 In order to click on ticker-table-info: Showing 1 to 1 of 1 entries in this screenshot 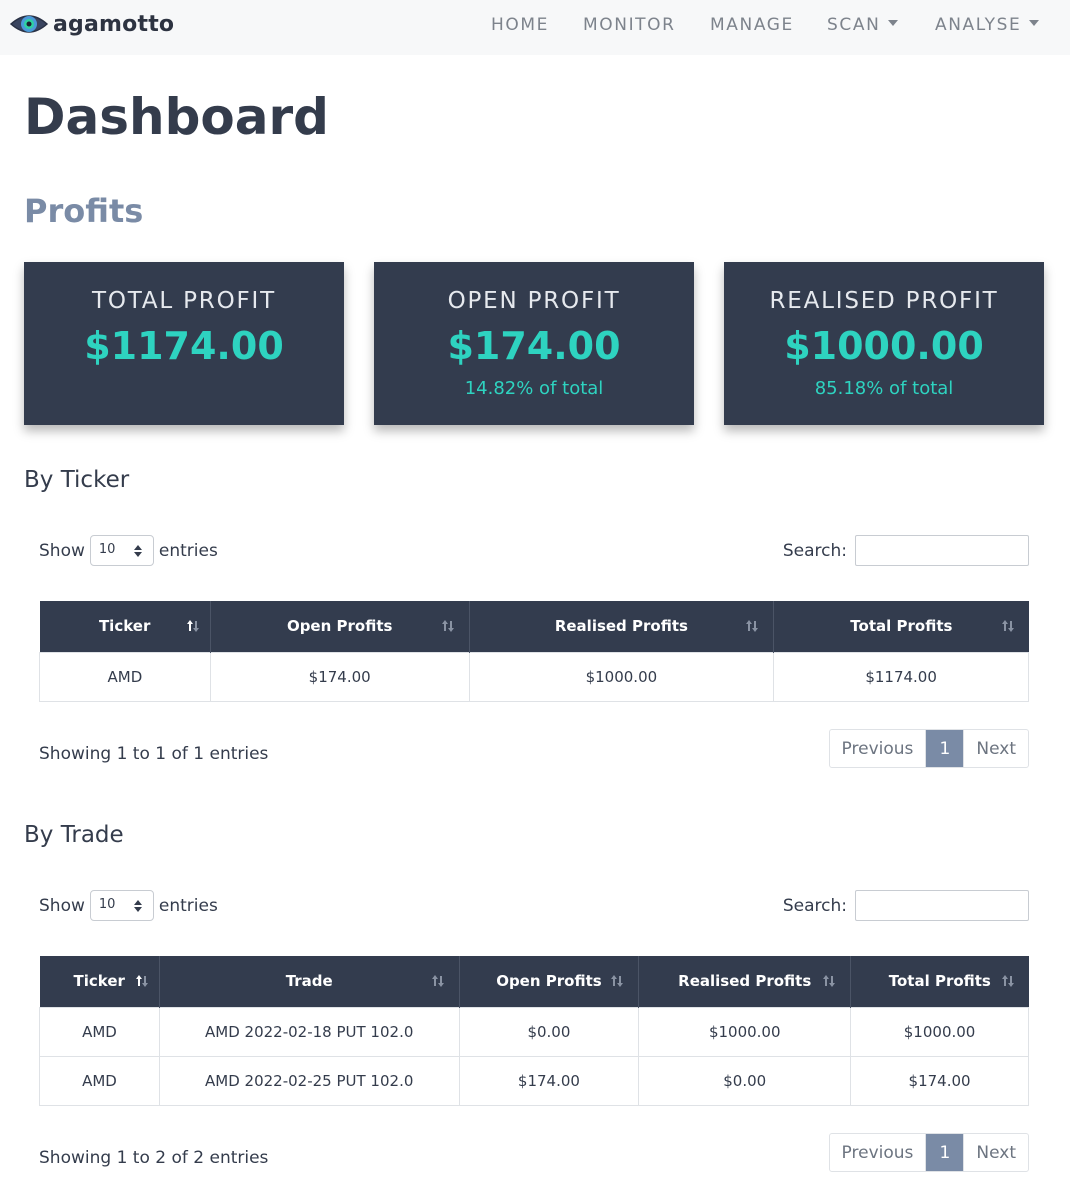, I will do `click(154, 754)`.